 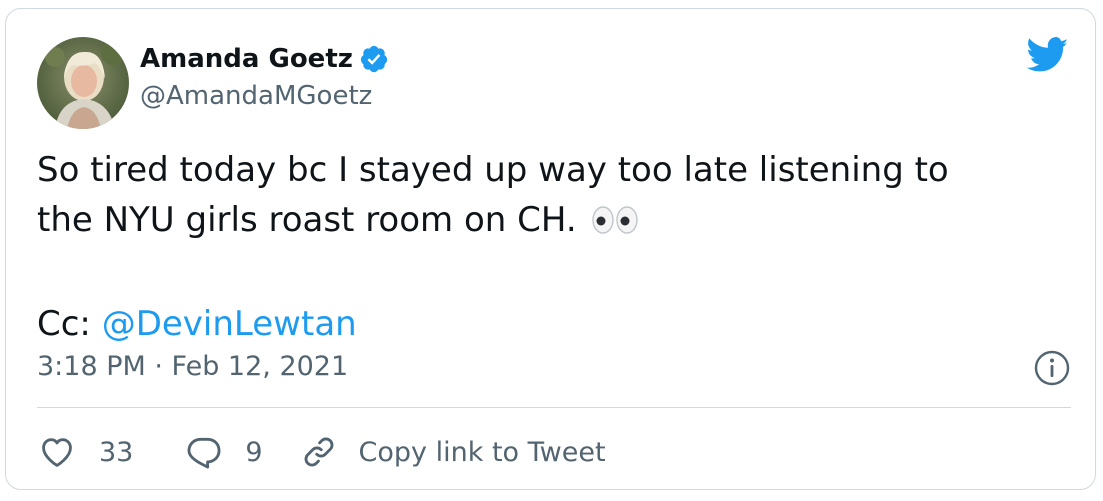 I want to click on author-name-row: Amanda Goetz, so click(x=264, y=59).